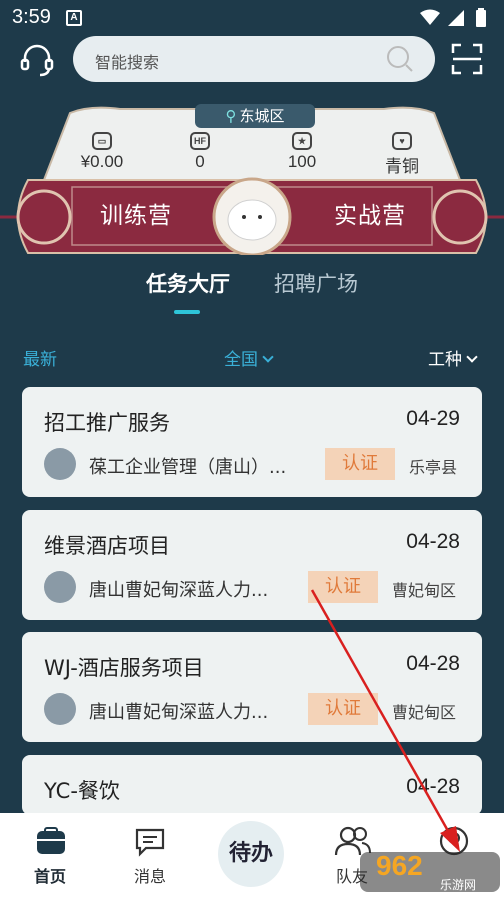 The width and height of the screenshot is (504, 897). Describe the element at coordinates (302, 161) in the screenshot. I see `stat-star-value: 100` at that location.